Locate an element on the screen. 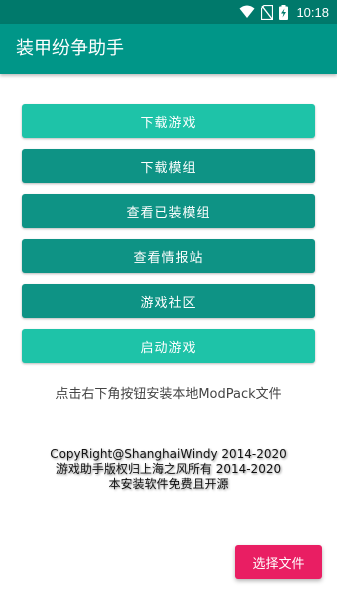 The width and height of the screenshot is (337, 600). copyright-line-2: 游戏助手版权归上海之风所有 2014-2020 is located at coordinates (168, 469).